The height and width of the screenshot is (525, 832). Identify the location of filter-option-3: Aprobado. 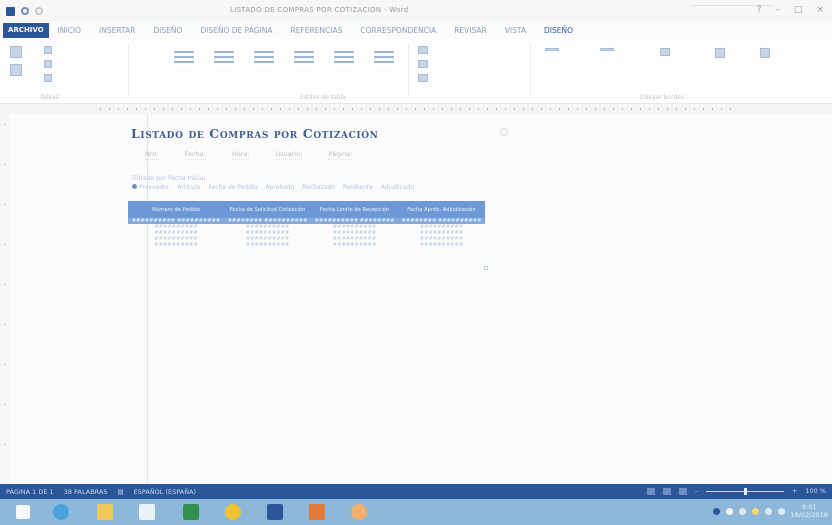
(279, 187).